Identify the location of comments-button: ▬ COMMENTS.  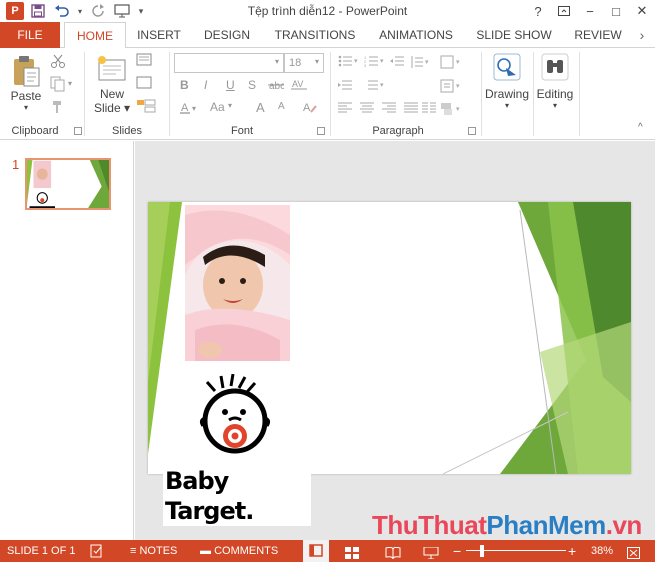
(239, 551).